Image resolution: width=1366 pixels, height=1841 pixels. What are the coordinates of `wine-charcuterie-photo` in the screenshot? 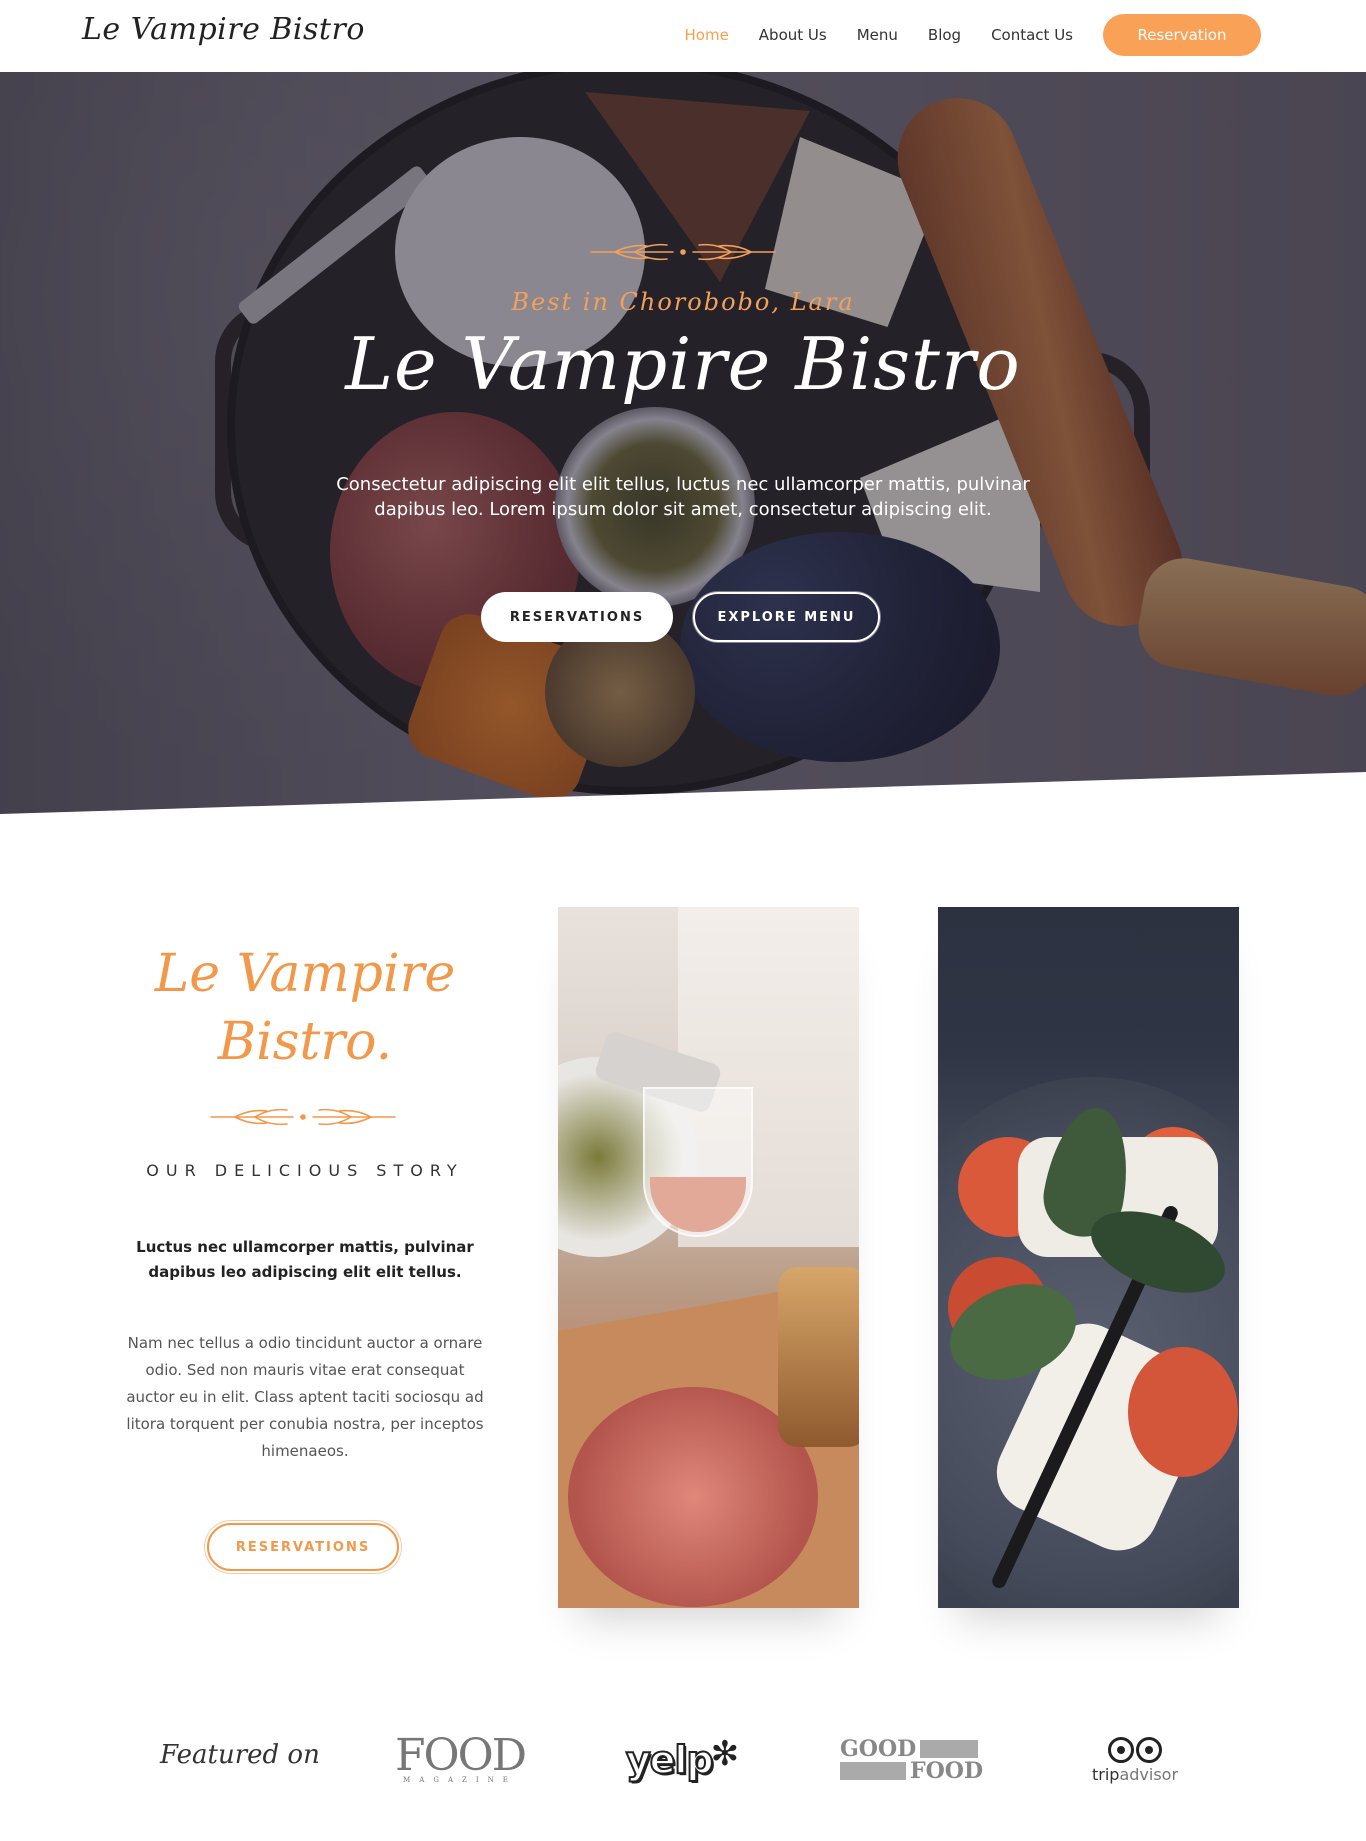 It's located at (708, 1257).